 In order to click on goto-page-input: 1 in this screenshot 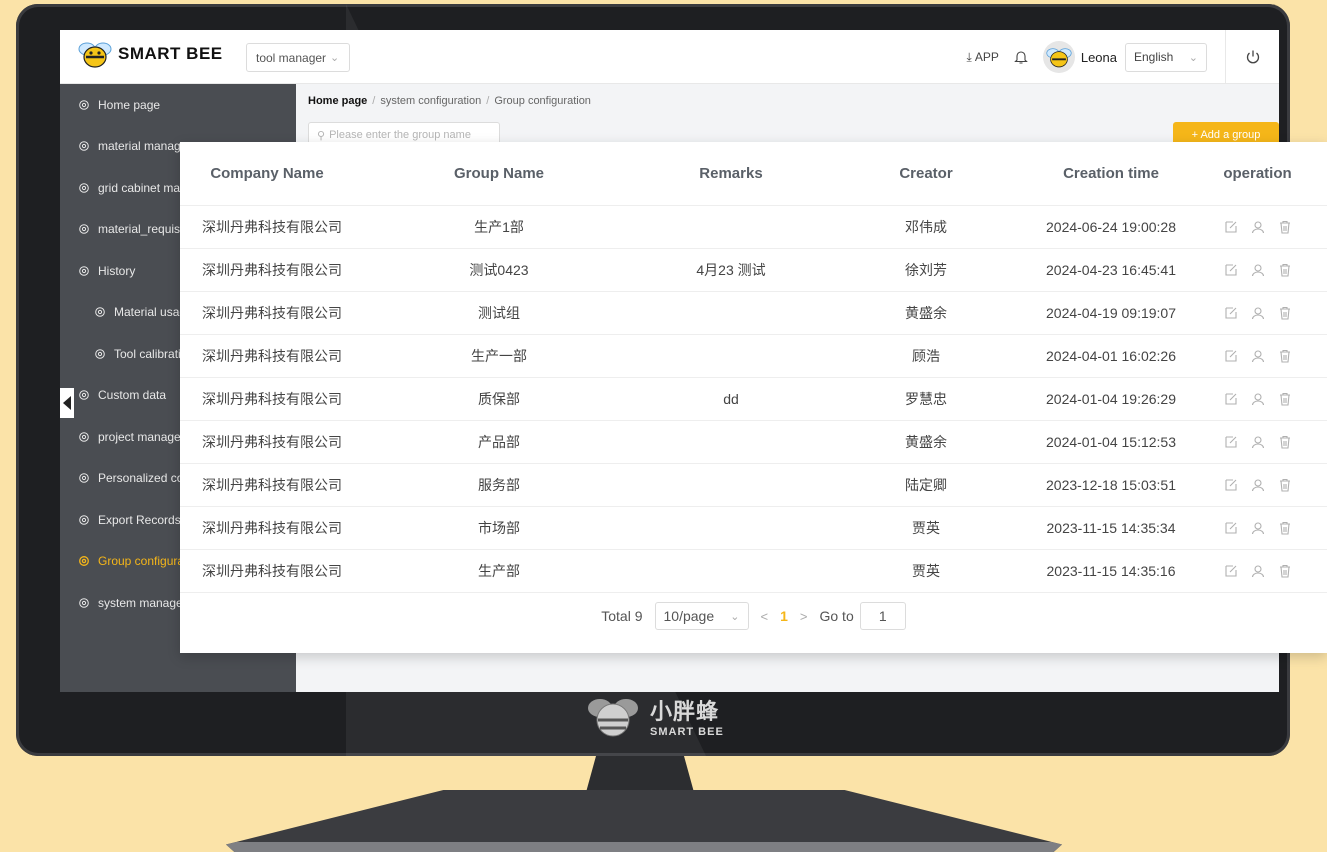, I will do `click(882, 616)`.